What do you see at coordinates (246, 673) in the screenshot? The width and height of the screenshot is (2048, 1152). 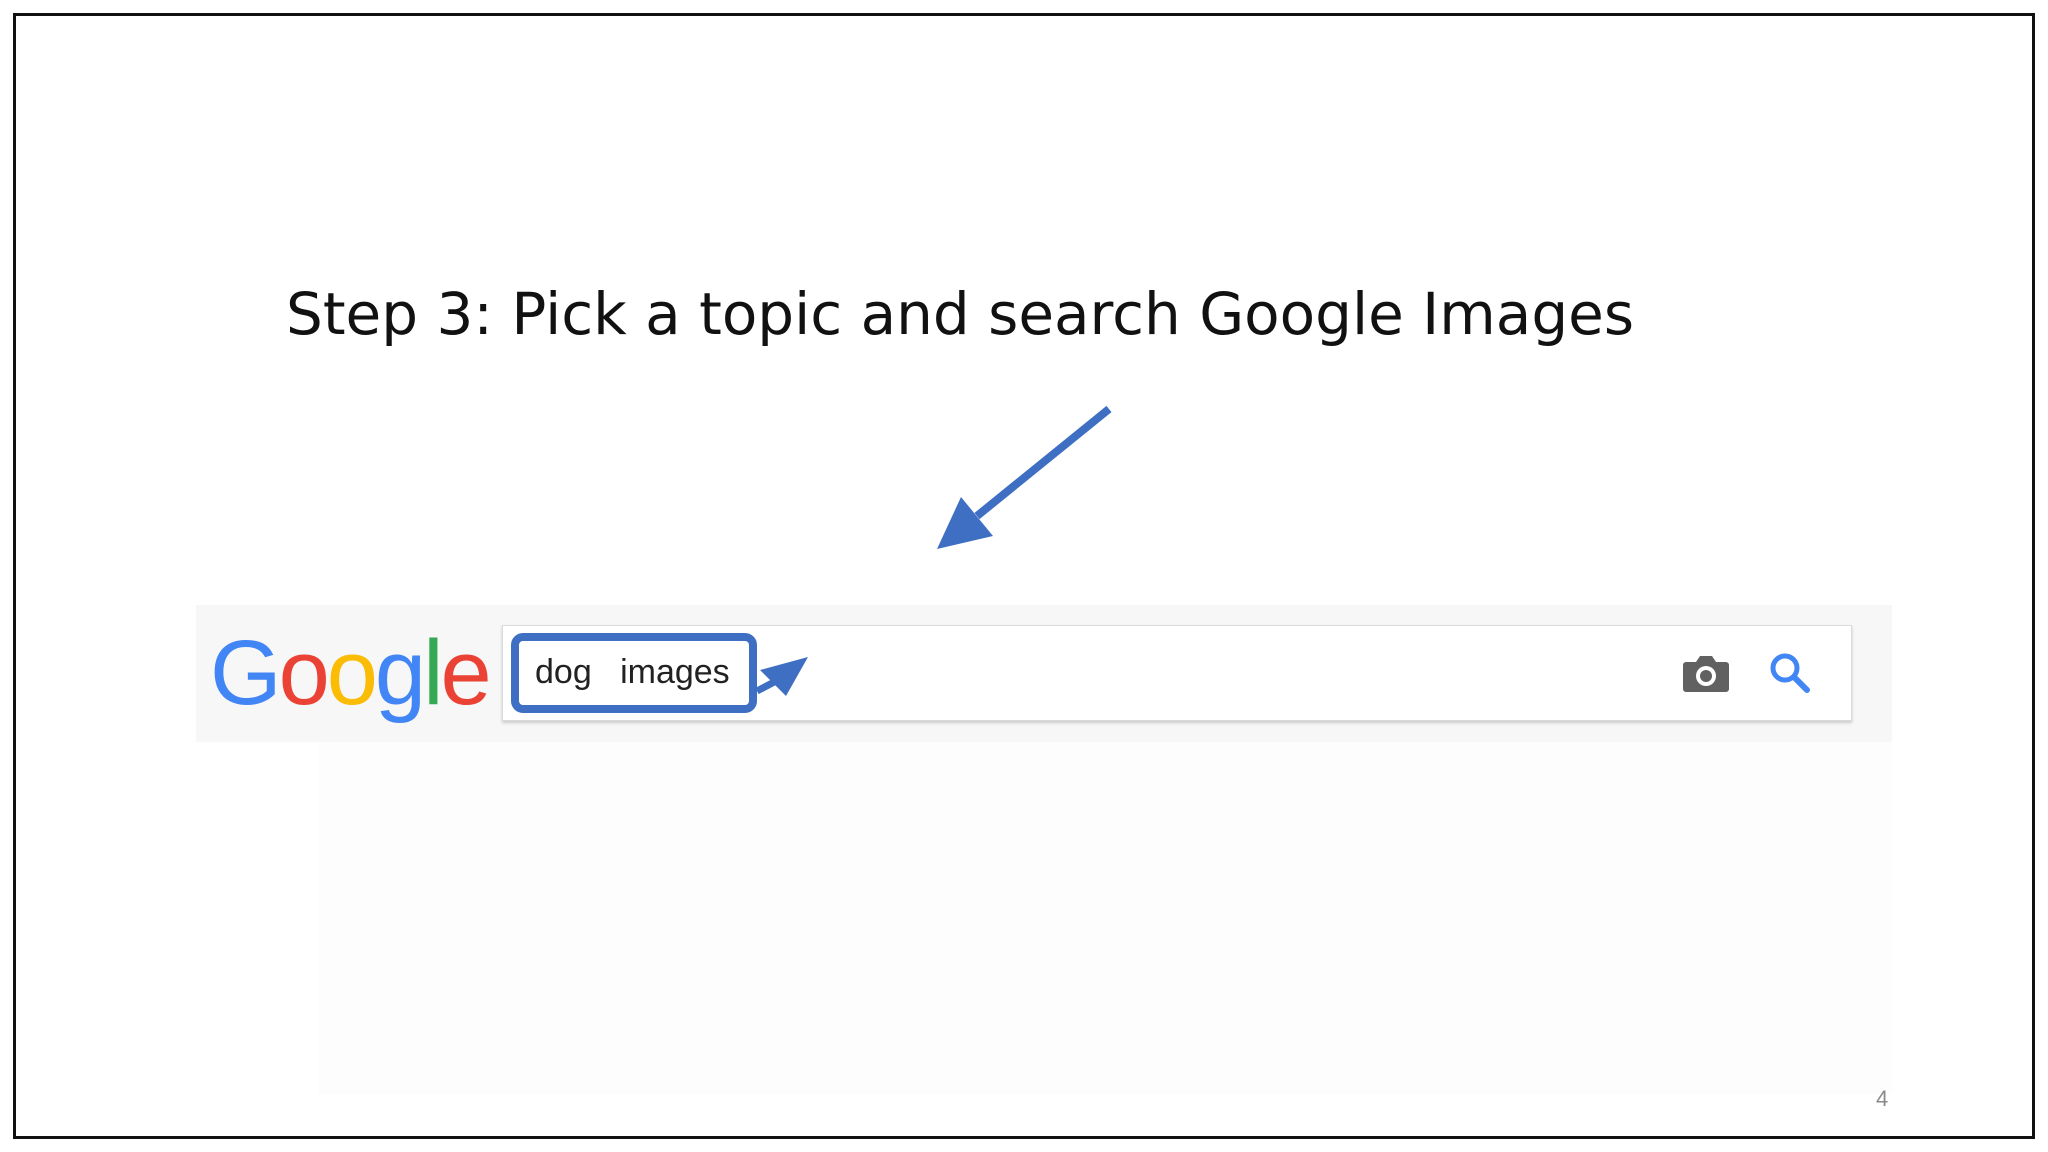 I see `logo-letter: G` at bounding box center [246, 673].